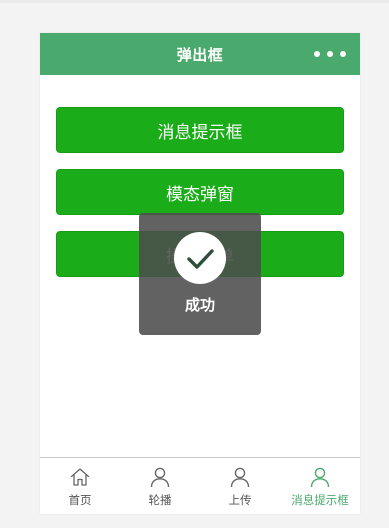  Describe the element at coordinates (240, 500) in the screenshot. I see `tab-label: 上传` at that location.